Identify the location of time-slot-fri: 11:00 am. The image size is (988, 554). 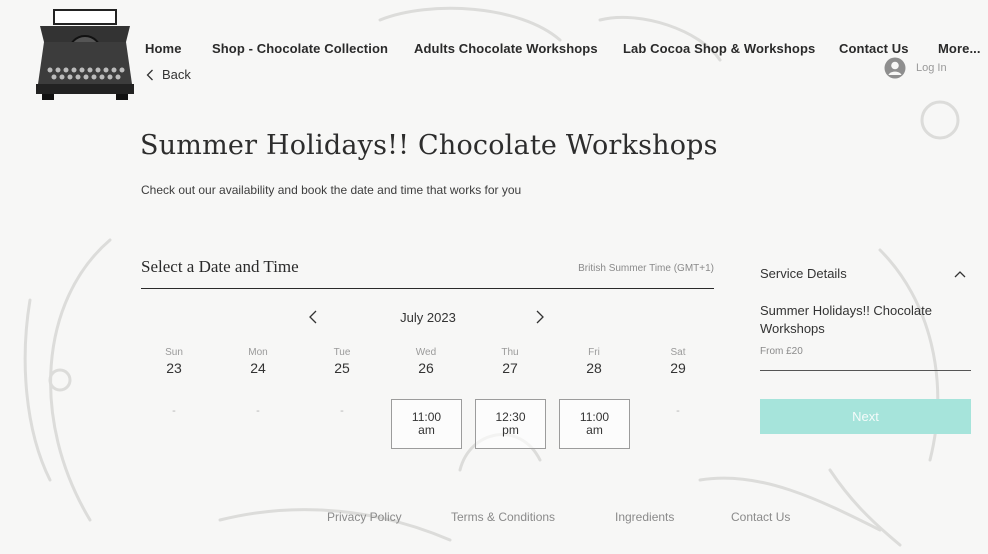
(594, 424).